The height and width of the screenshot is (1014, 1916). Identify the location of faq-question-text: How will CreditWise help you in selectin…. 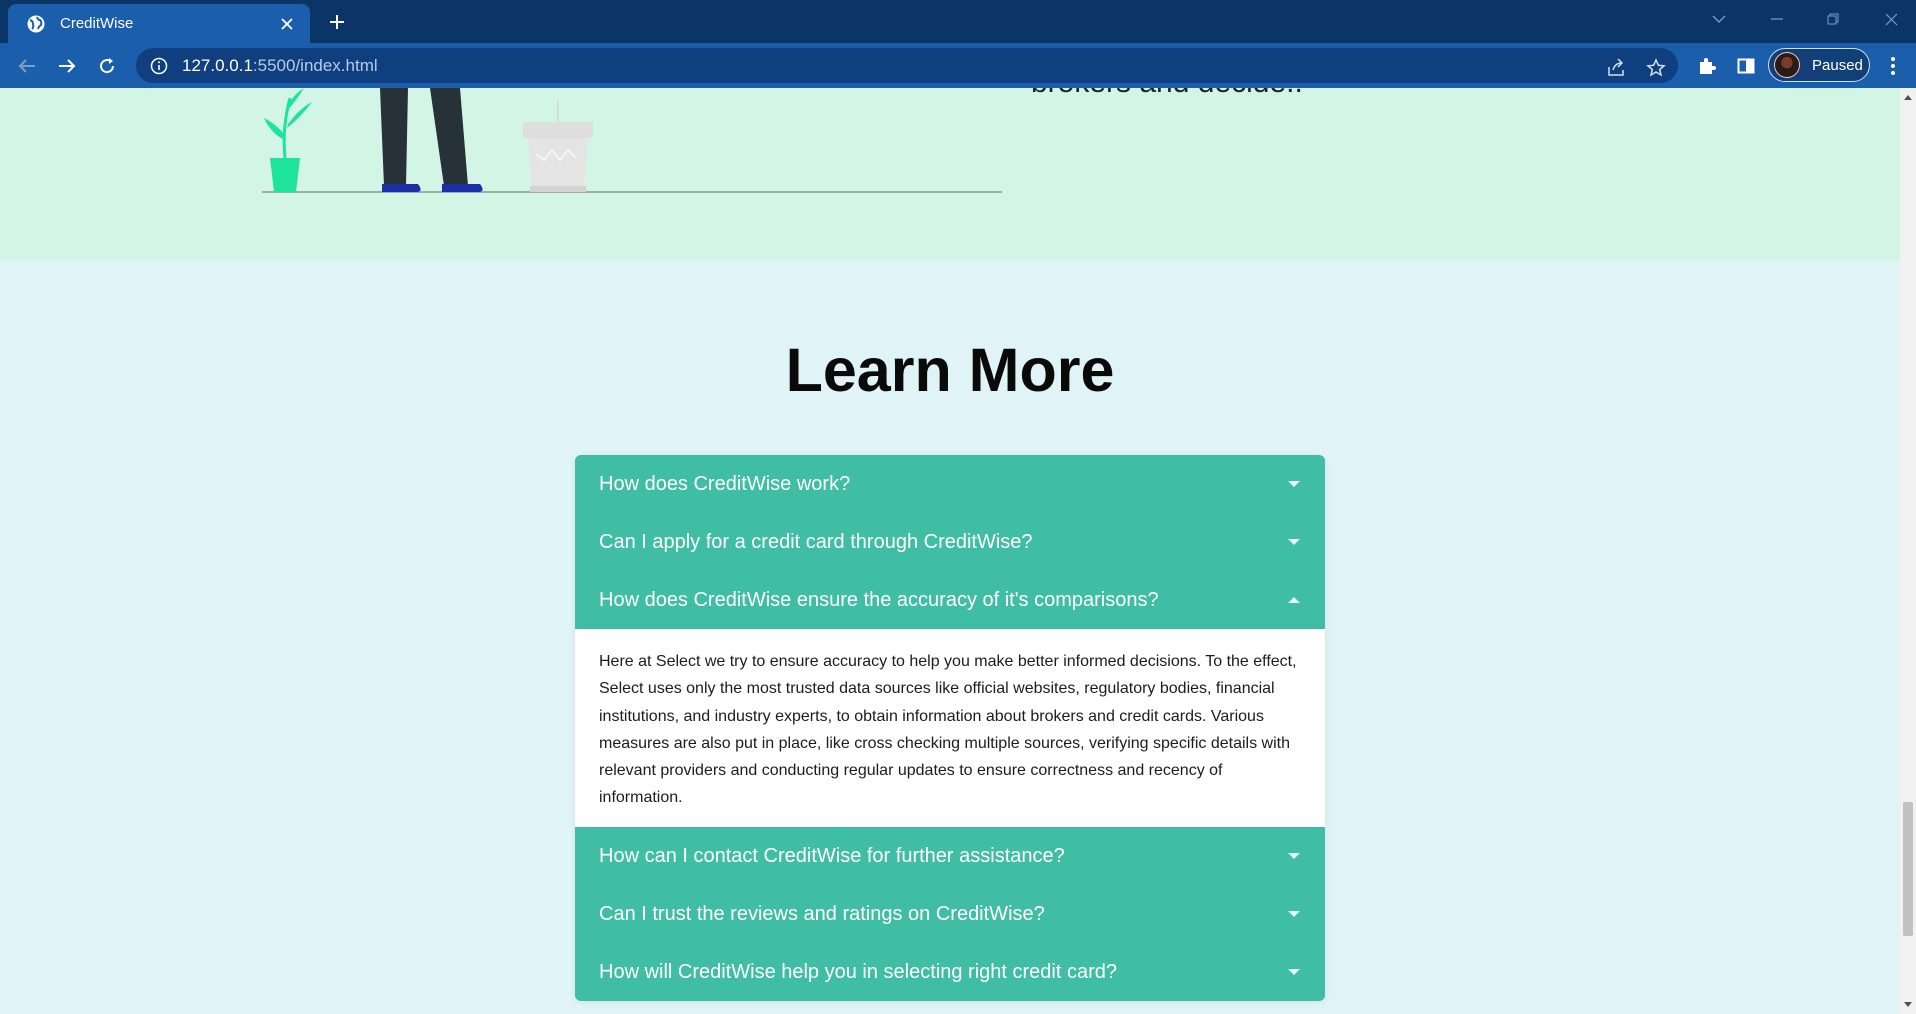
(858, 971).